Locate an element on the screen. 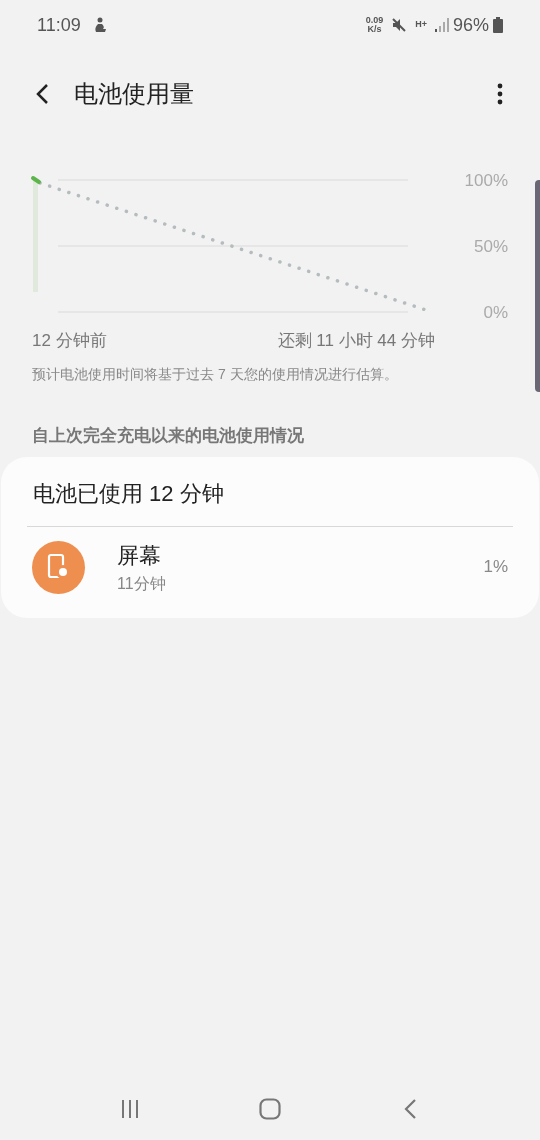 The height and width of the screenshot is (1140, 540). usage-percent: 1% is located at coordinates (495, 567).